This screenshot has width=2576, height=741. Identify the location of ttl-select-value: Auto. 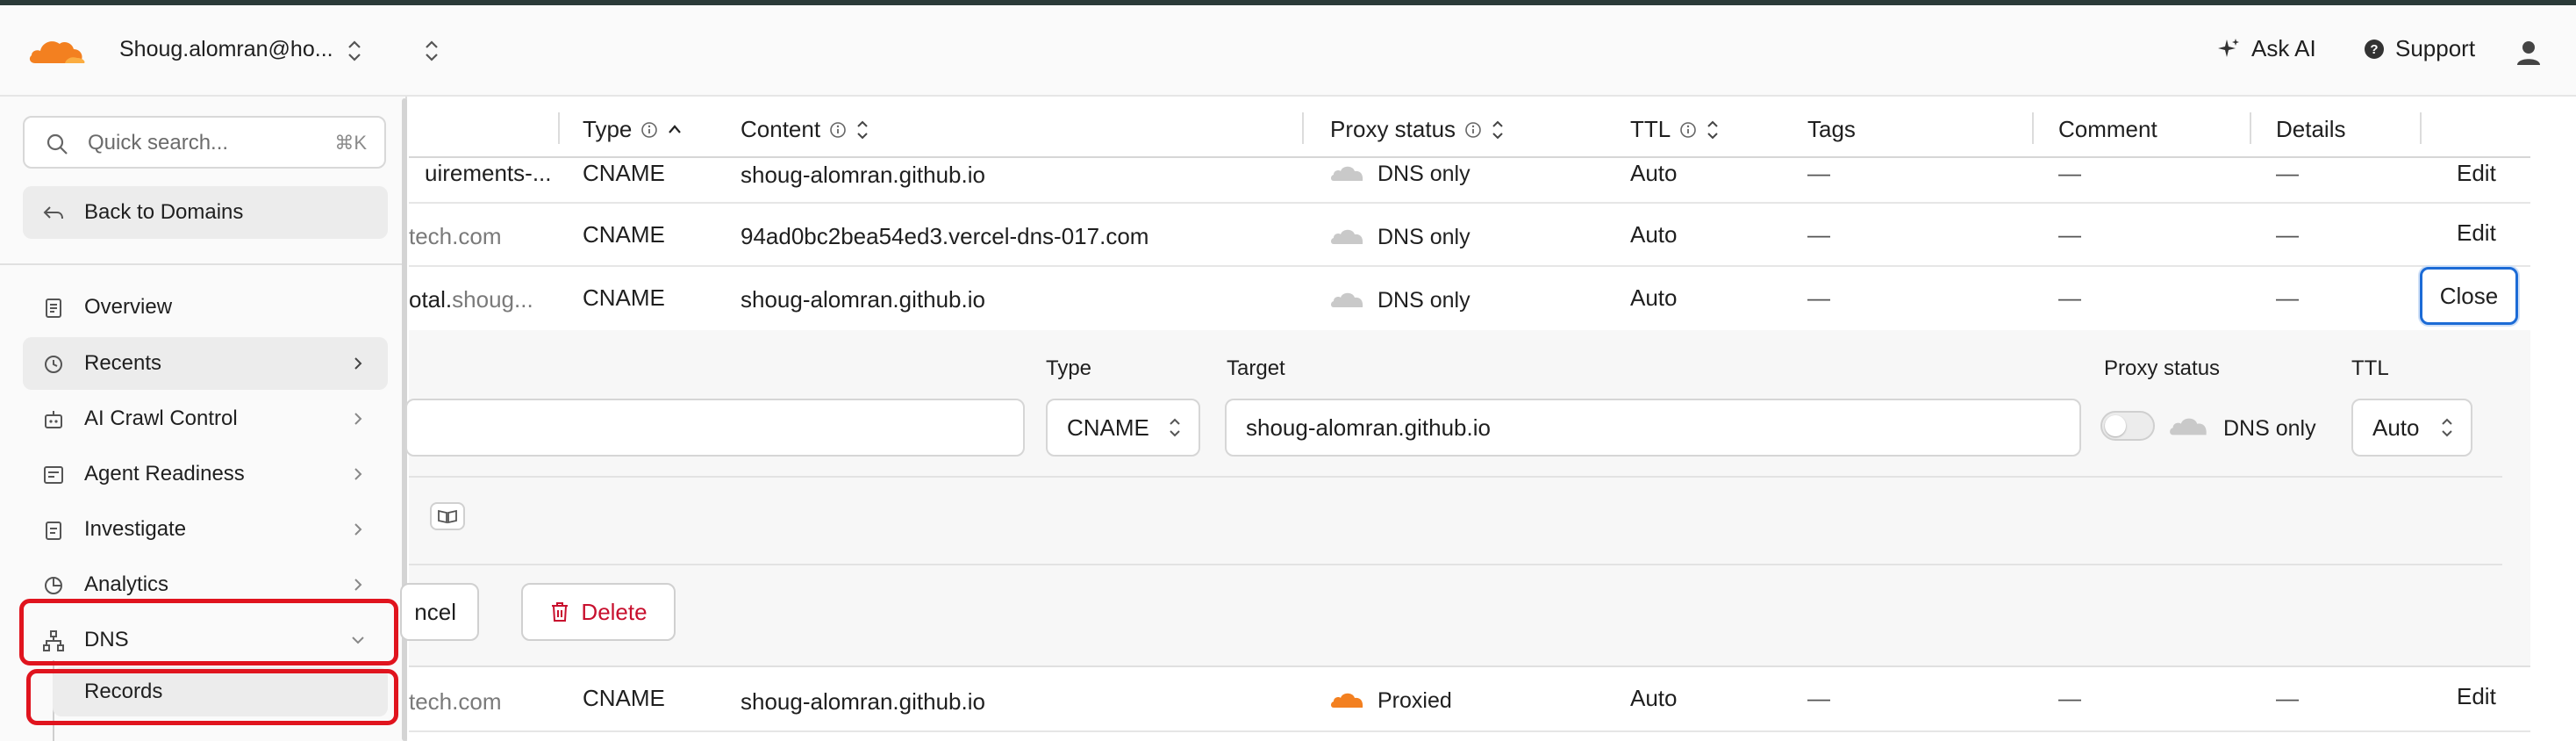
(2396, 428).